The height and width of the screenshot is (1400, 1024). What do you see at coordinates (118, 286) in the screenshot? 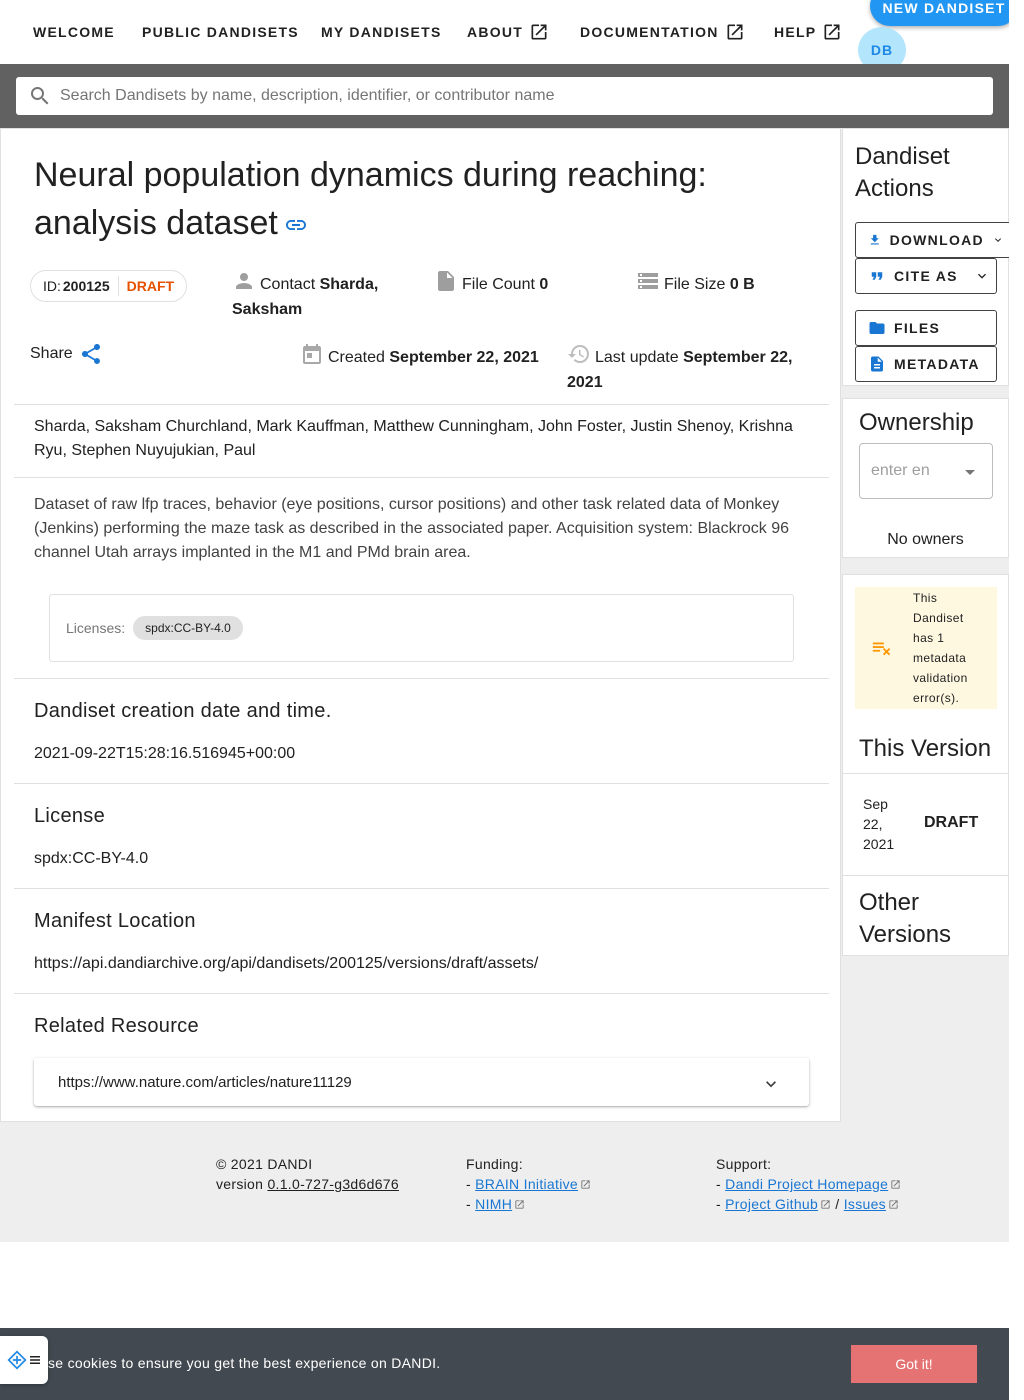
I see `chip-separator` at bounding box center [118, 286].